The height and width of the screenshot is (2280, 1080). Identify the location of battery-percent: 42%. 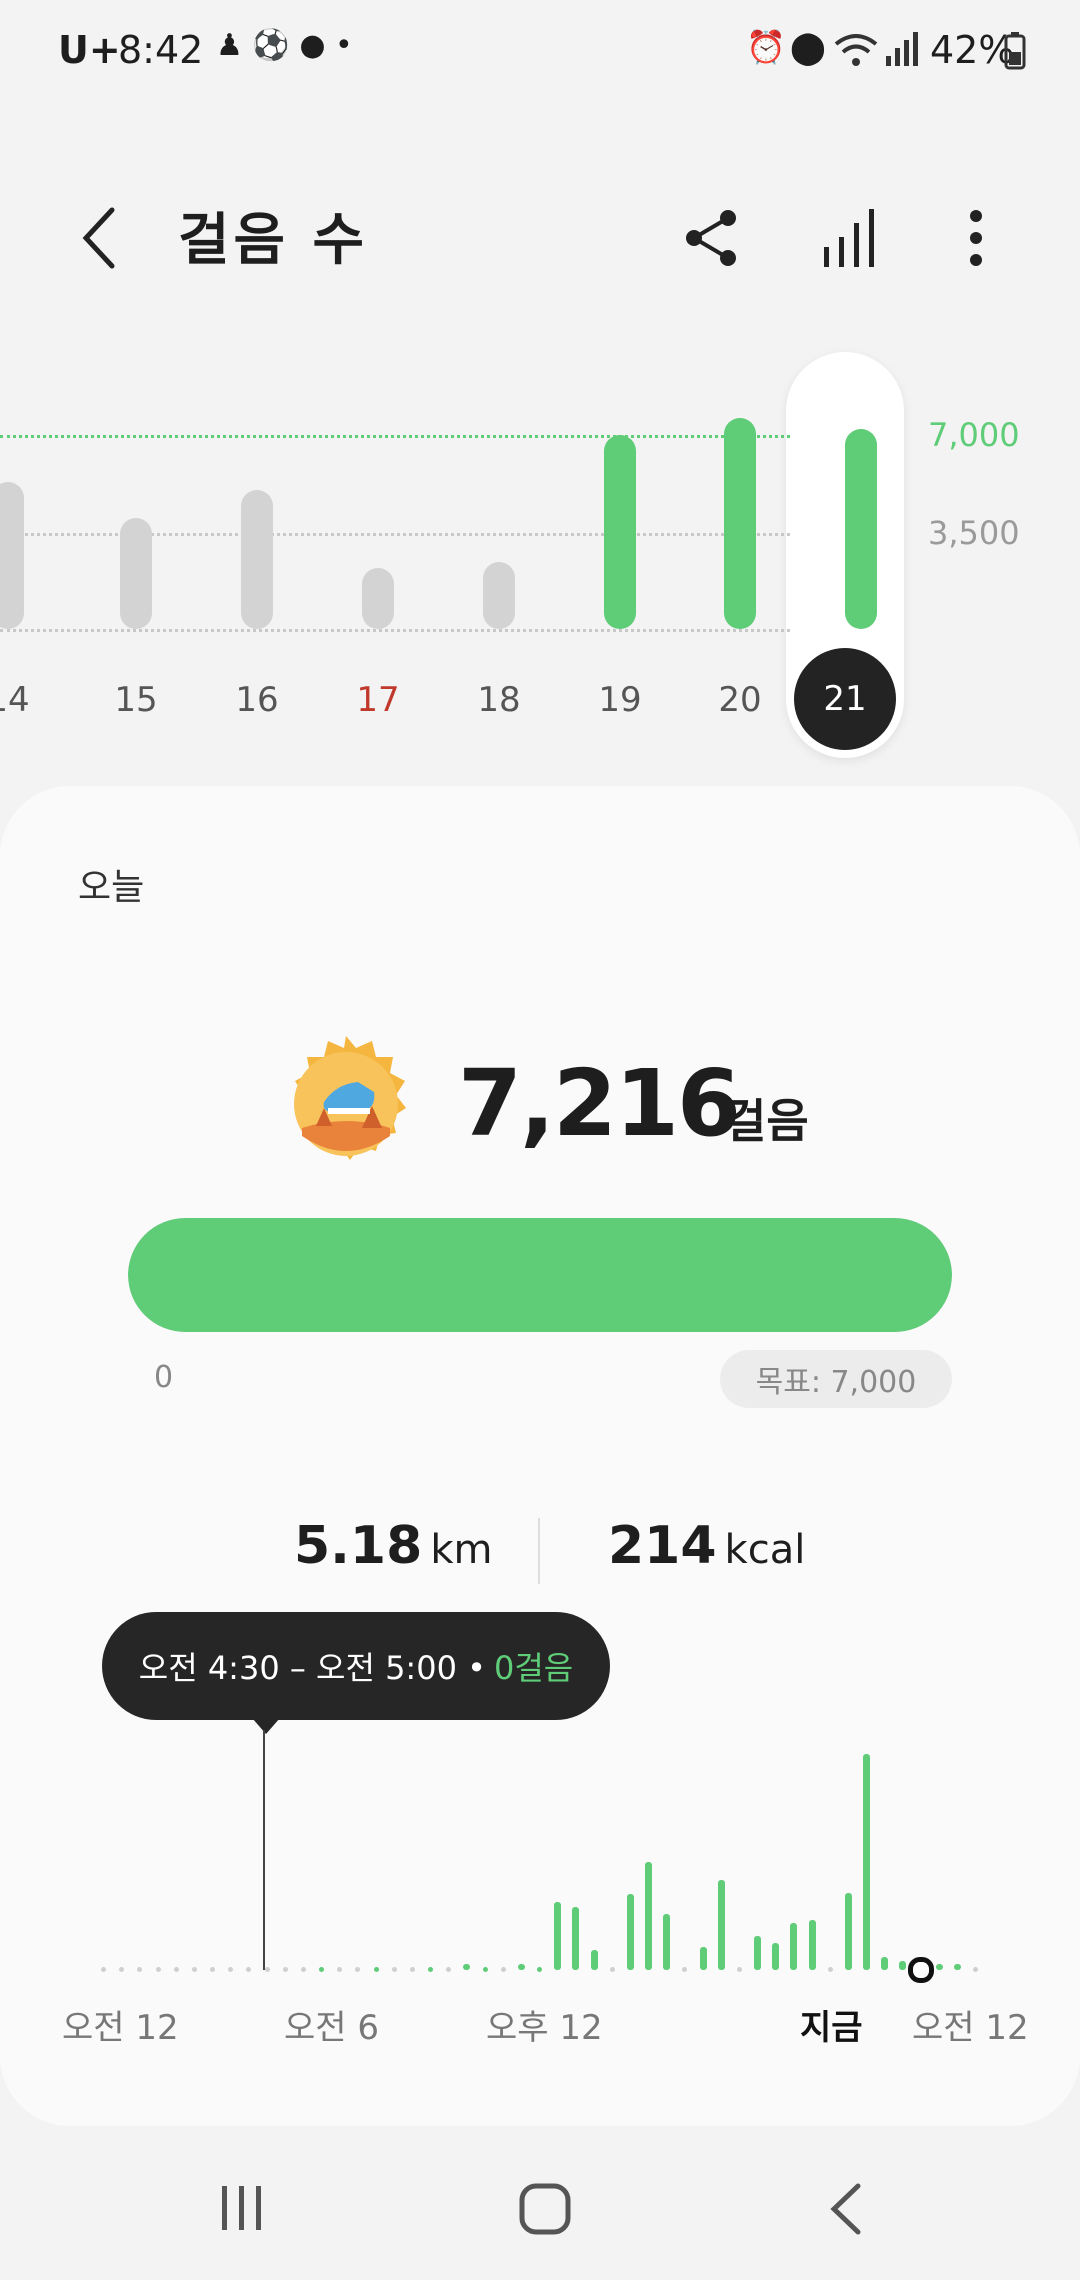
(972, 50).